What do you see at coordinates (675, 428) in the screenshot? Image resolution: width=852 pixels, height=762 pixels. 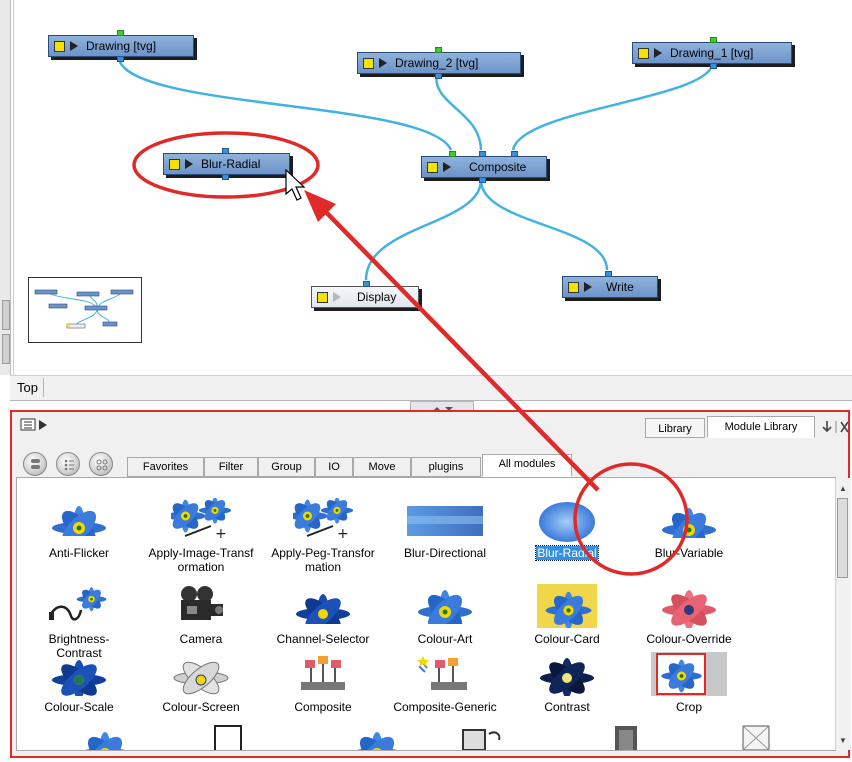 I see `tab-library: Library` at bounding box center [675, 428].